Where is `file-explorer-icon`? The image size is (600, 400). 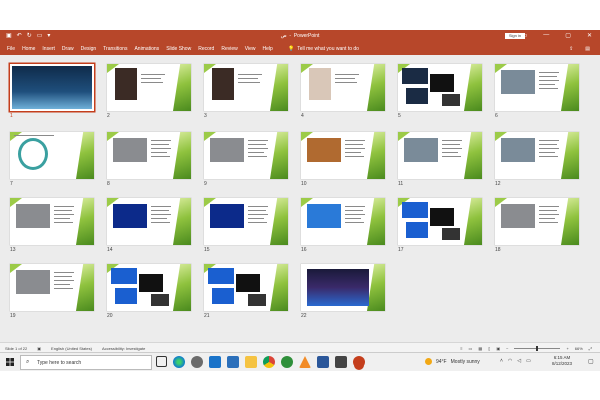 file-explorer-icon is located at coordinates (251, 362).